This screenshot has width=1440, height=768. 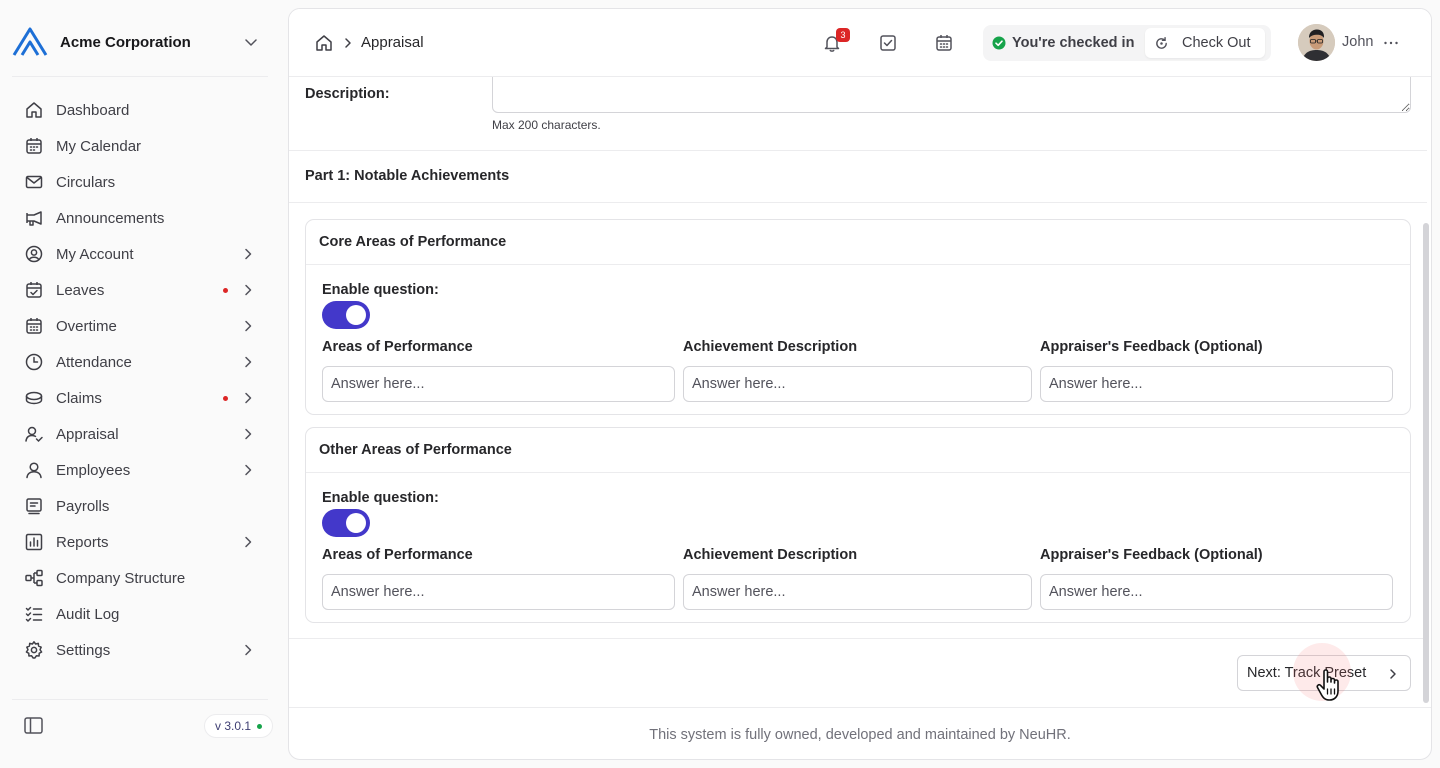 What do you see at coordinates (34, 578) in the screenshot?
I see `hierarchy-icon` at bounding box center [34, 578].